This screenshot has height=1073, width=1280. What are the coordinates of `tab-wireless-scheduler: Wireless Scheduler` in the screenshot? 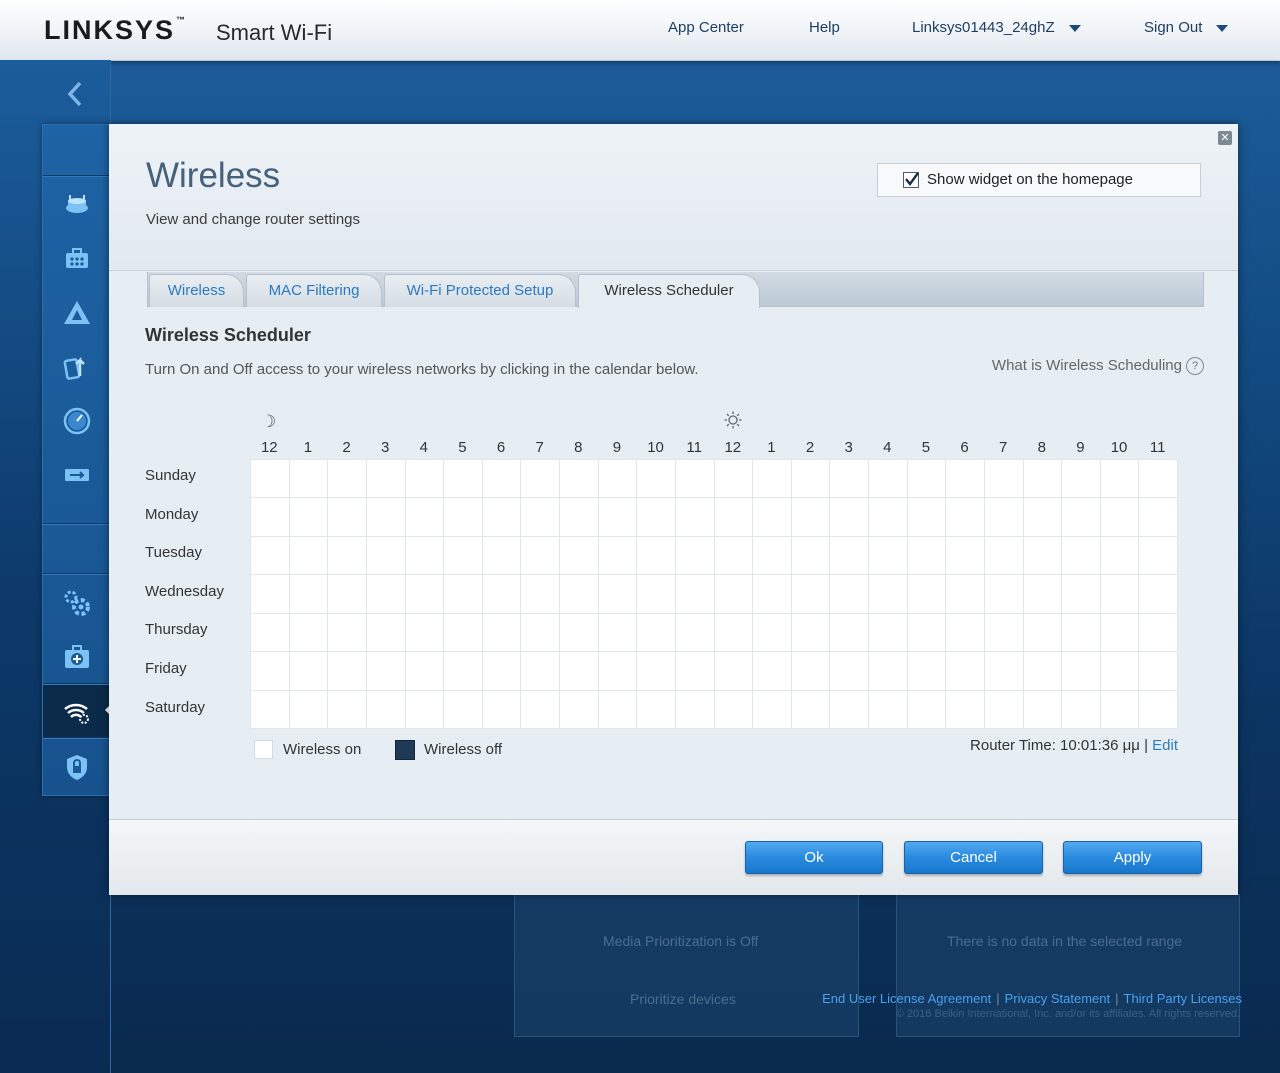 It's located at (669, 291).